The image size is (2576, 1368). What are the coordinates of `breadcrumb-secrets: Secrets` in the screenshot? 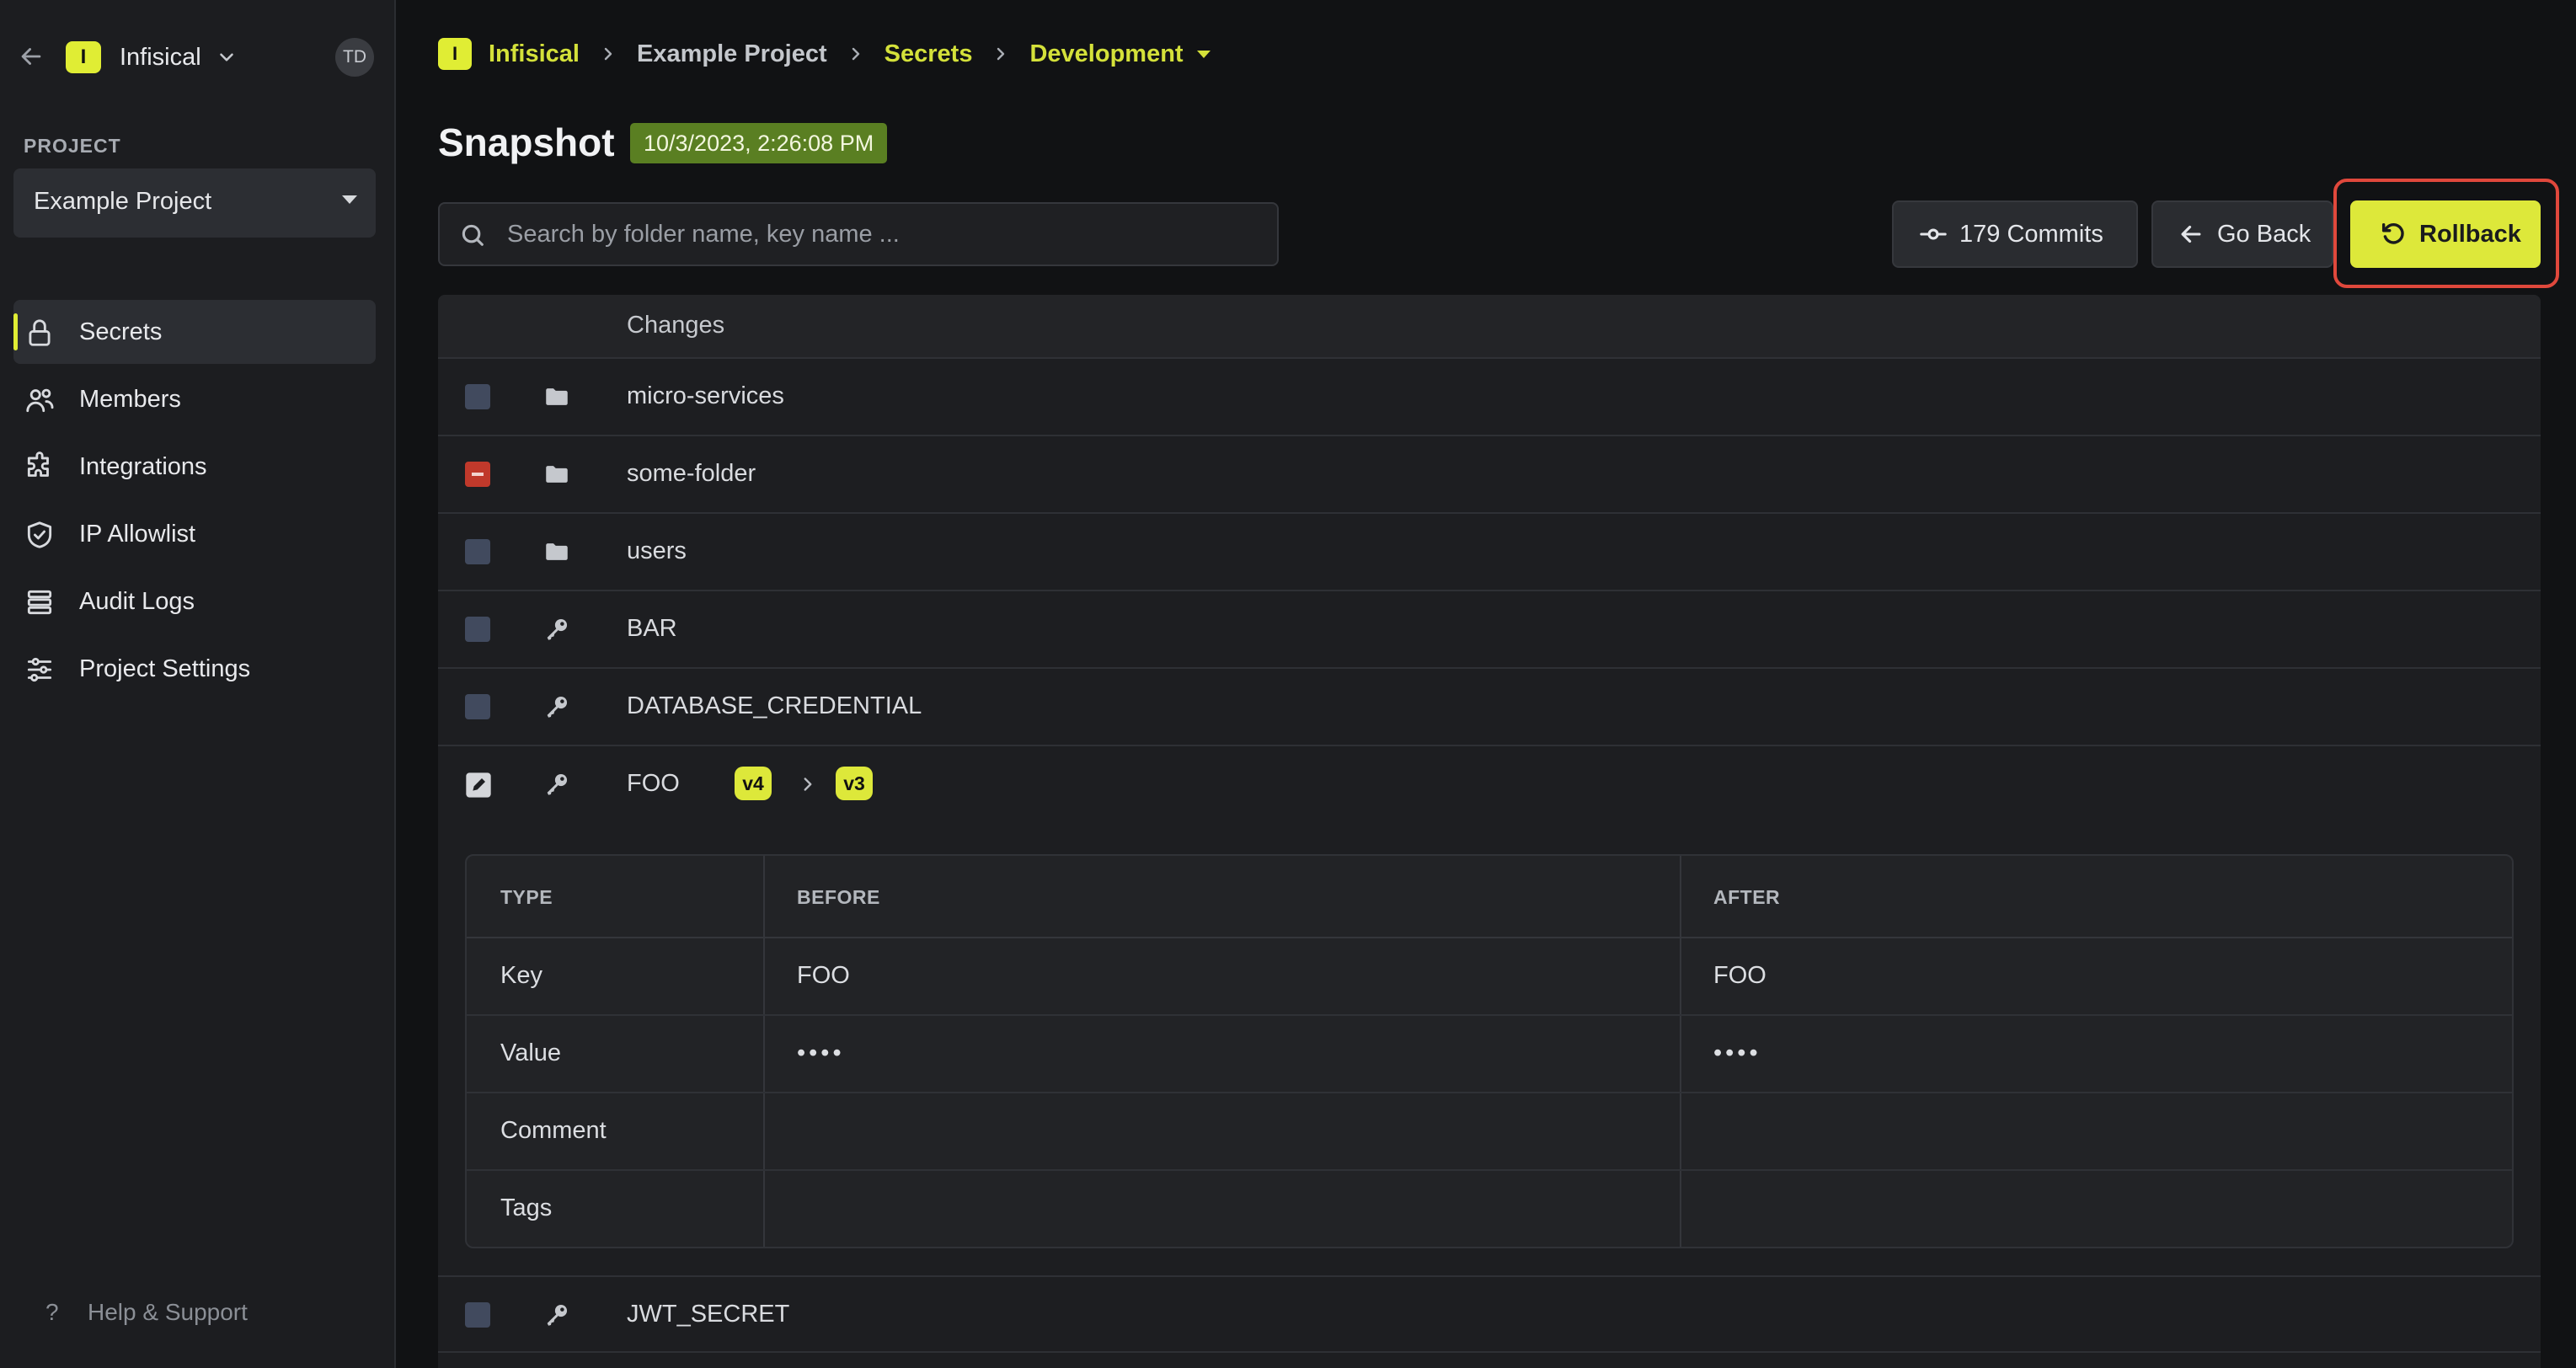 It's located at (928, 54).